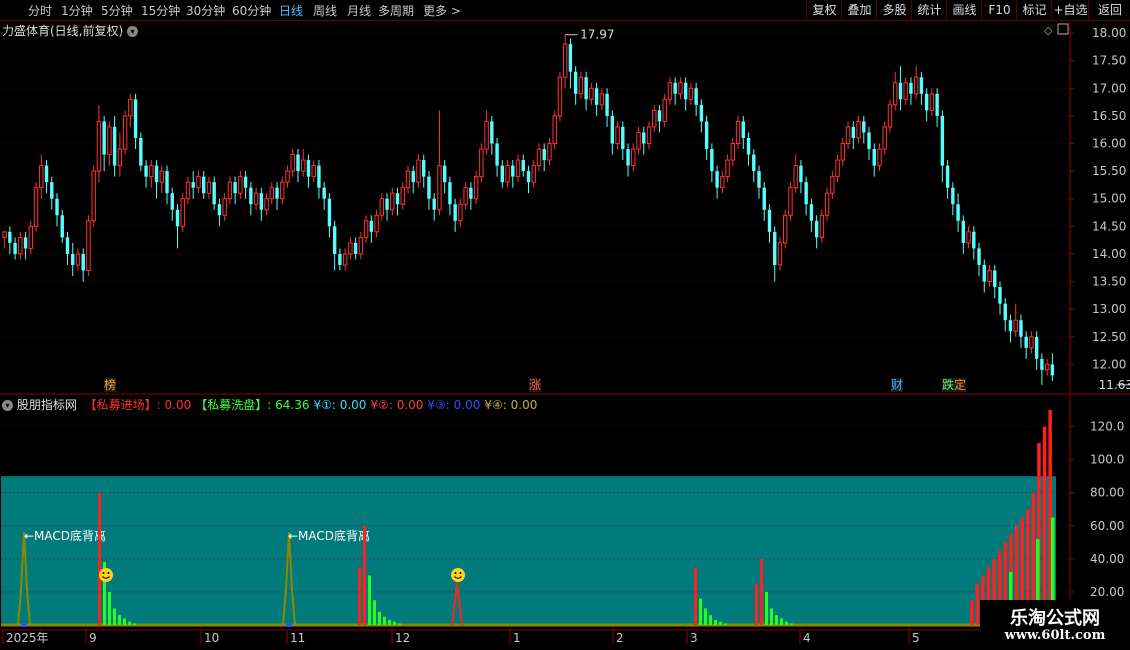 This screenshot has height=650, width=1130. What do you see at coordinates (442, 10) in the screenshot?
I see `tab-10: 更多 >` at bounding box center [442, 10].